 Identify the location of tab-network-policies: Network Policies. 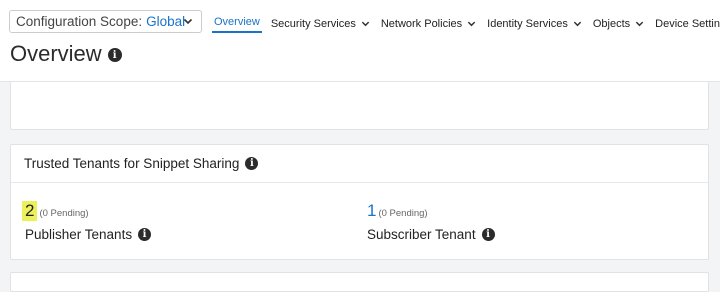
(428, 17).